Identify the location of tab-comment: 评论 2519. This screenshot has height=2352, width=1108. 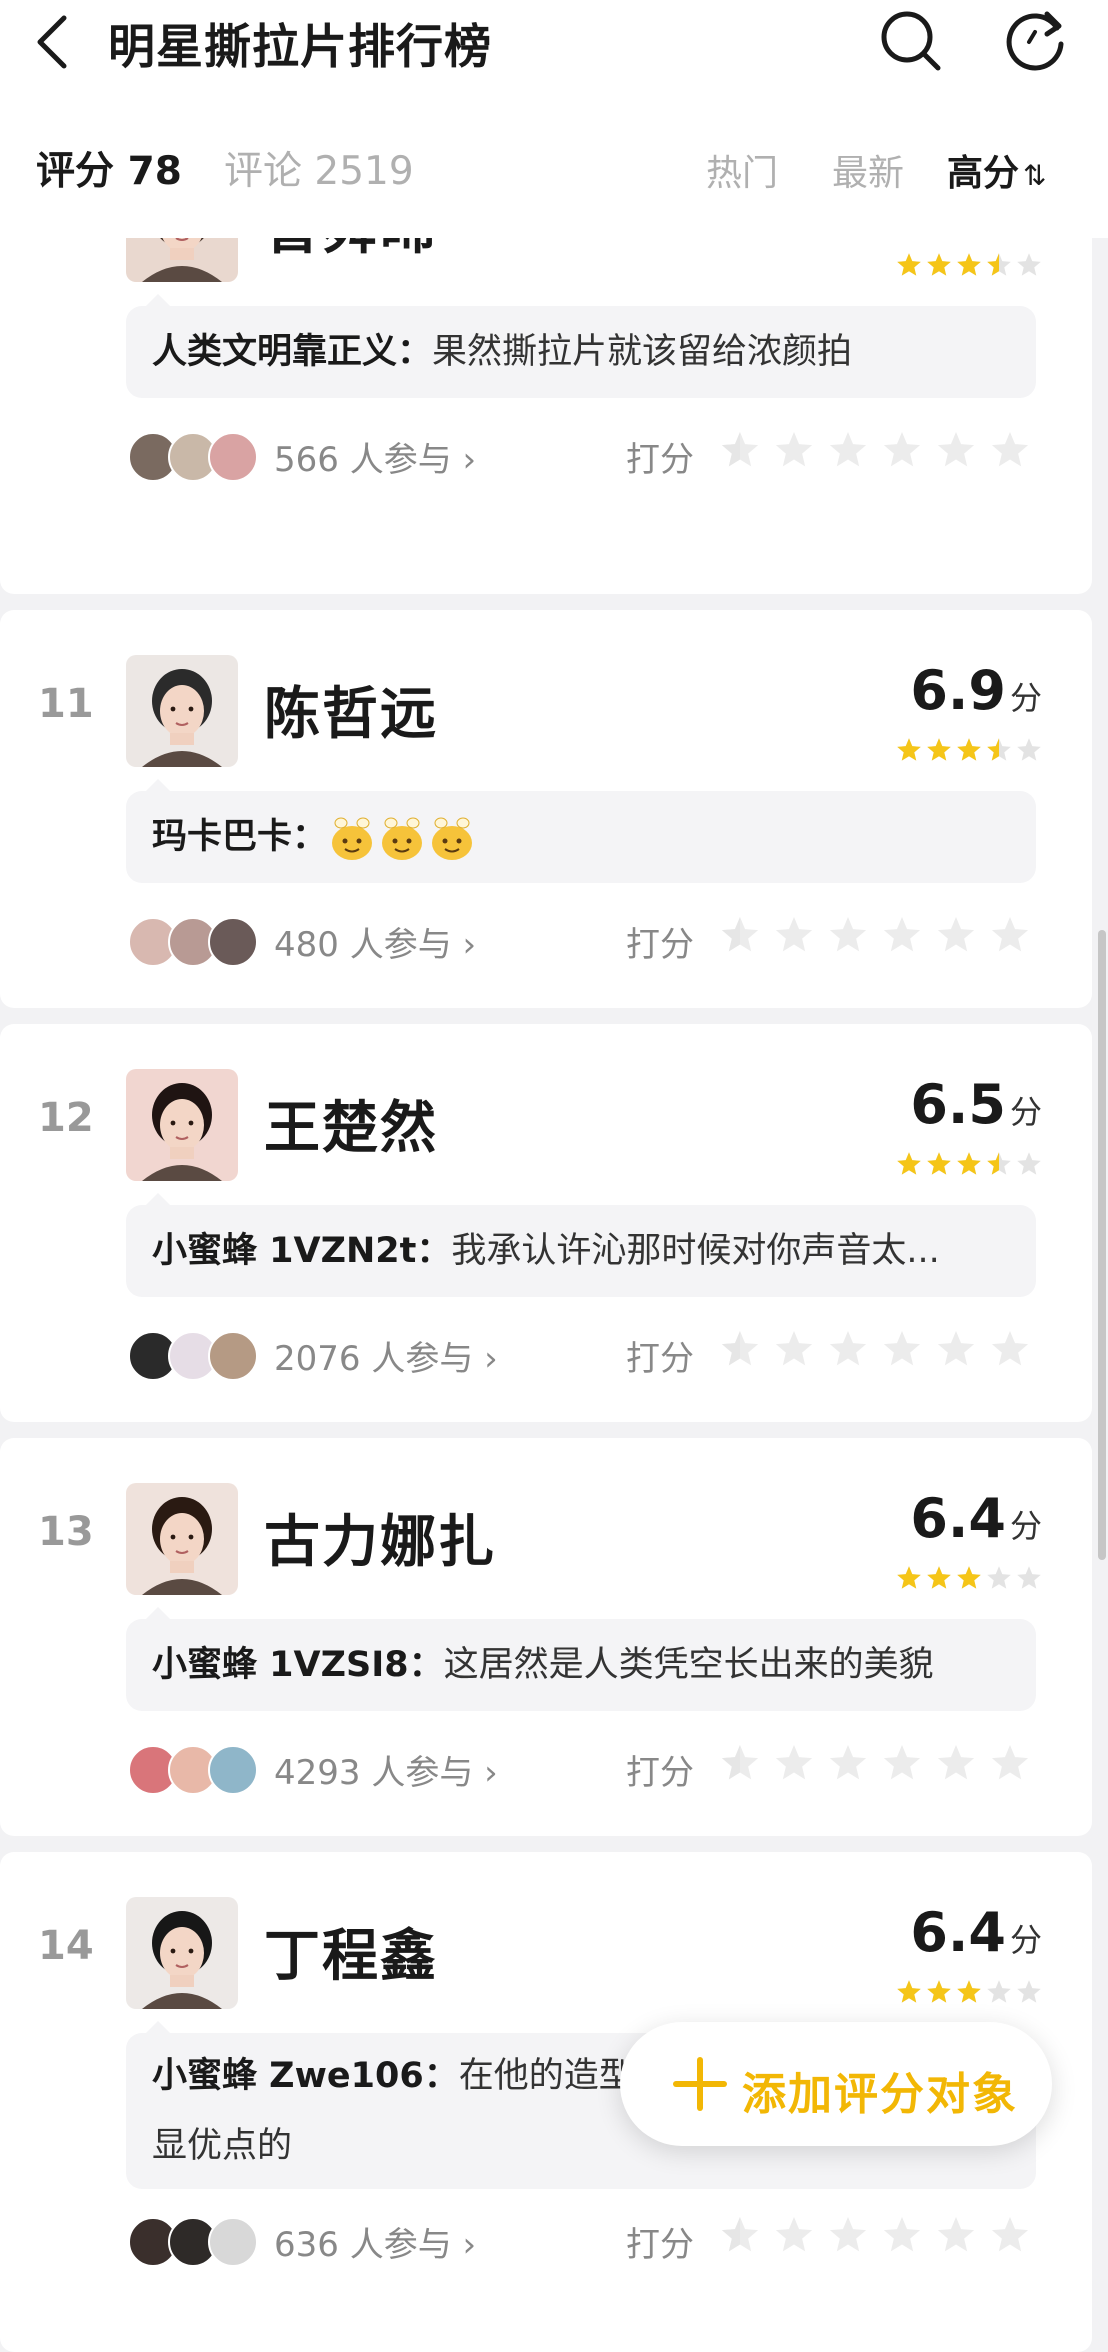
(319, 168).